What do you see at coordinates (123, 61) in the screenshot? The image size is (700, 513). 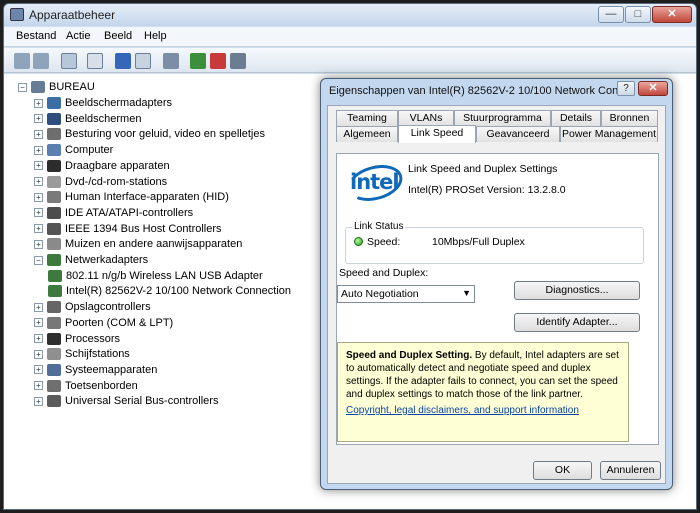 I see `help-icon` at bounding box center [123, 61].